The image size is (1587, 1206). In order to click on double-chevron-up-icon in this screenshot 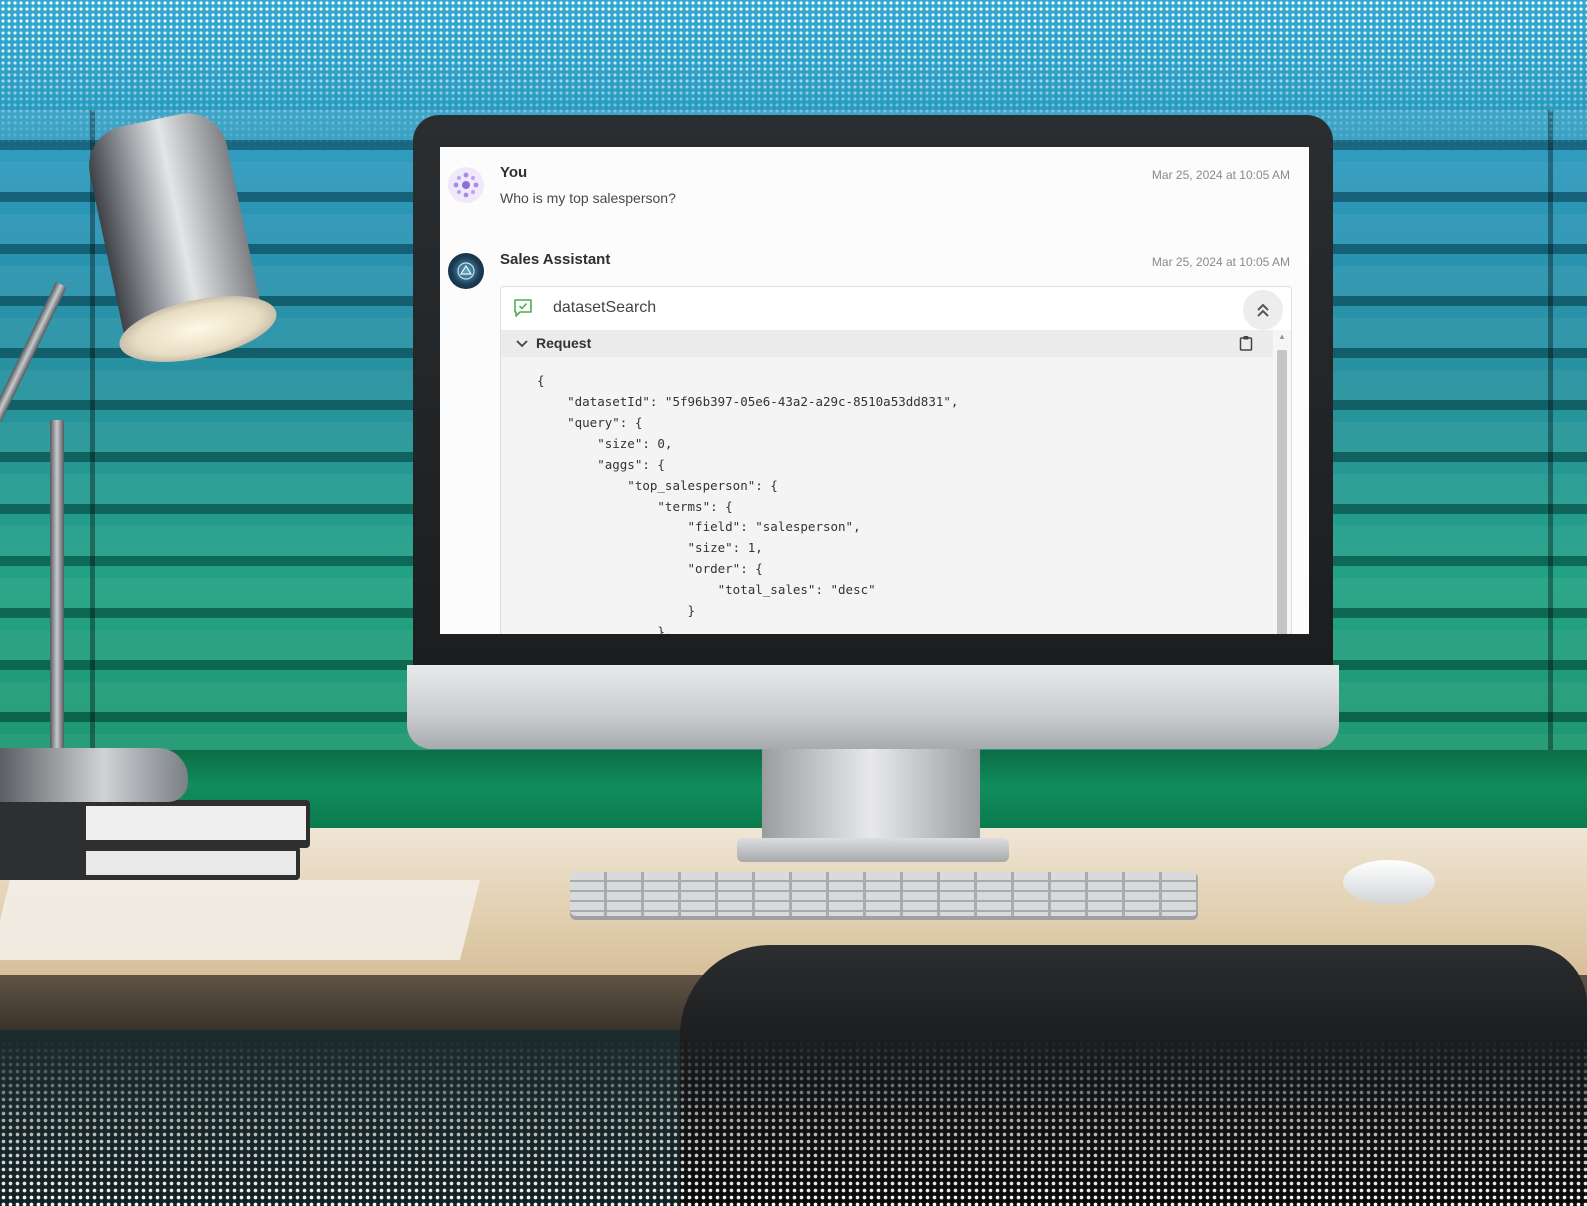, I will do `click(1263, 310)`.